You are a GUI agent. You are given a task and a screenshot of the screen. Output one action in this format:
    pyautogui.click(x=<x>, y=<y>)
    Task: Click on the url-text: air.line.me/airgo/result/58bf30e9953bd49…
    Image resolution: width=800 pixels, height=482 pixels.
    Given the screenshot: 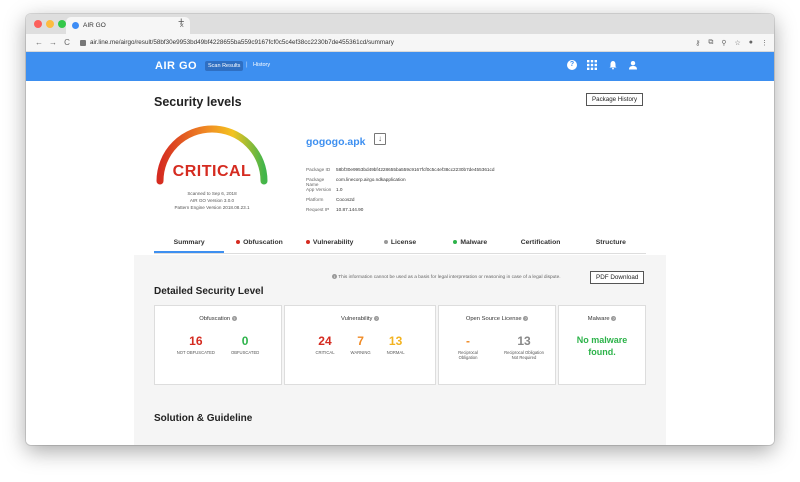 What is the action you would take?
    pyautogui.click(x=242, y=42)
    